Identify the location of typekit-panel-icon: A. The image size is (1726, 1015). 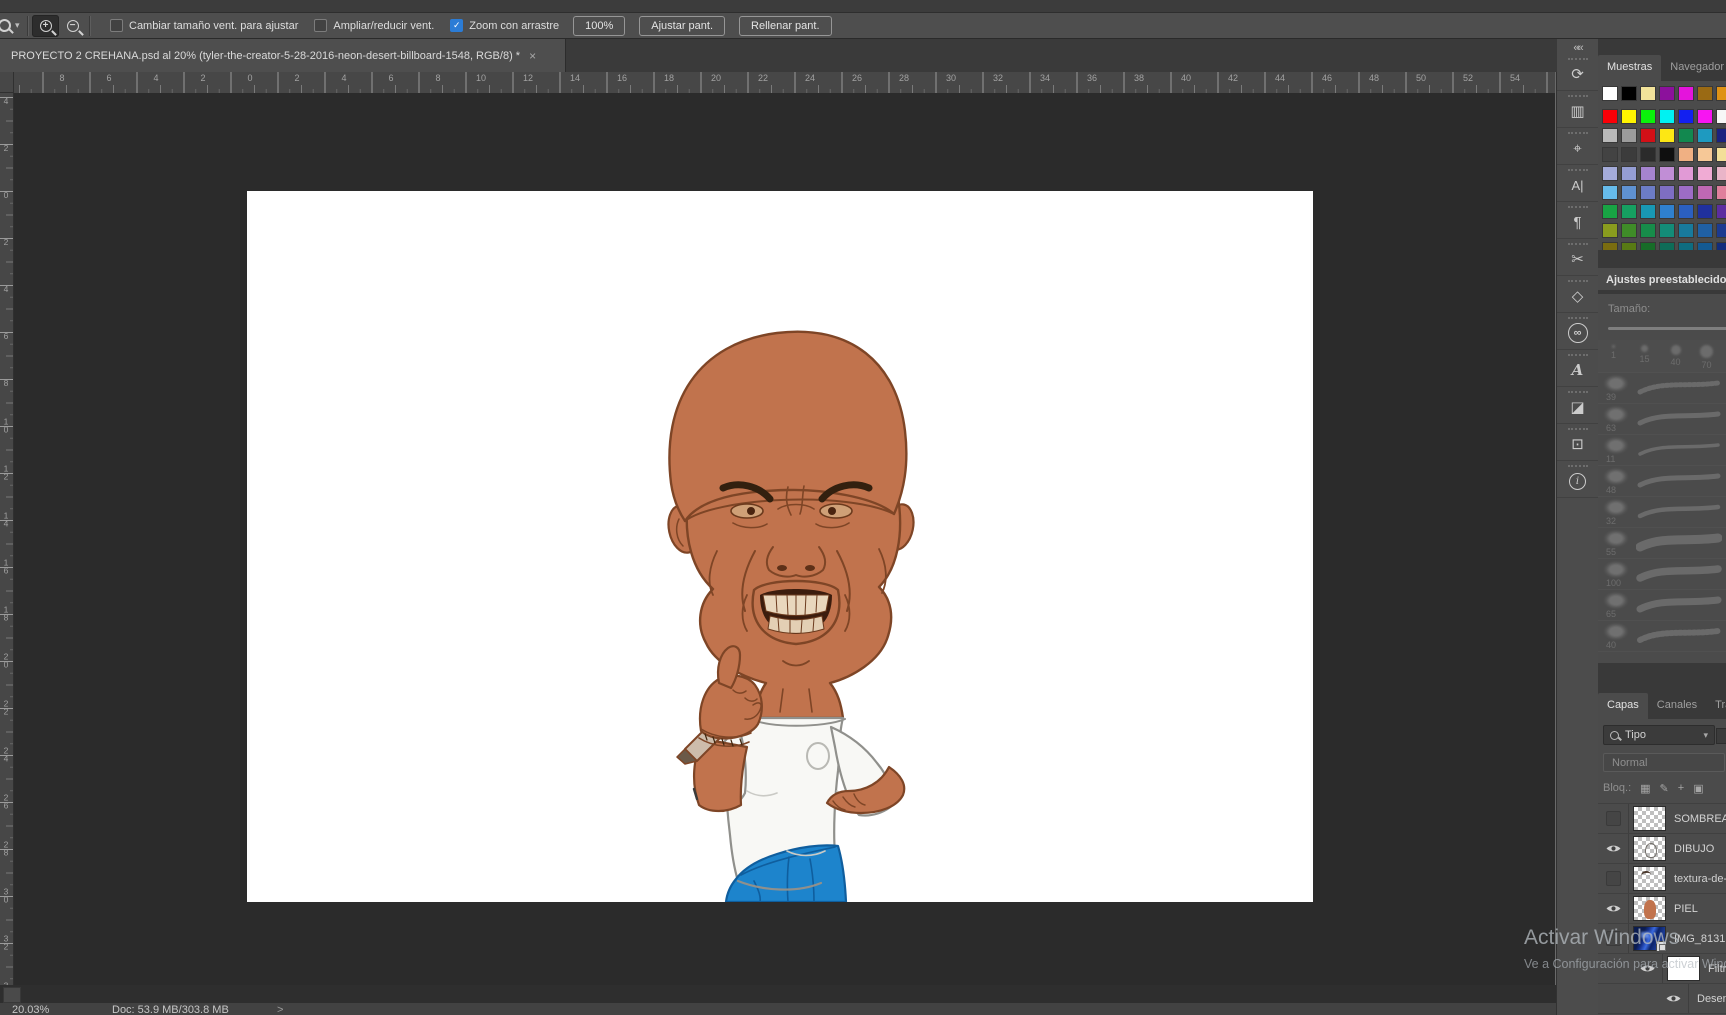
(1577, 370).